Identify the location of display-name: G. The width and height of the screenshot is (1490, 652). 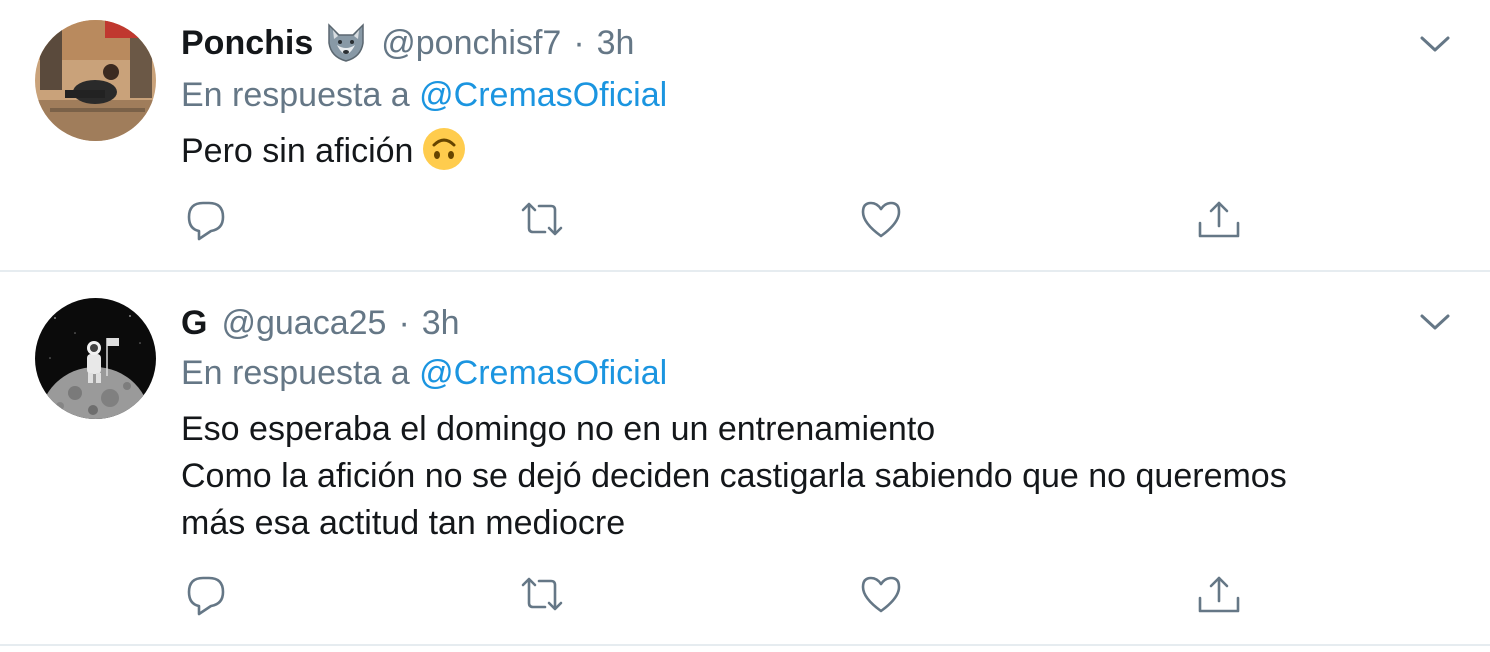
(194, 323).